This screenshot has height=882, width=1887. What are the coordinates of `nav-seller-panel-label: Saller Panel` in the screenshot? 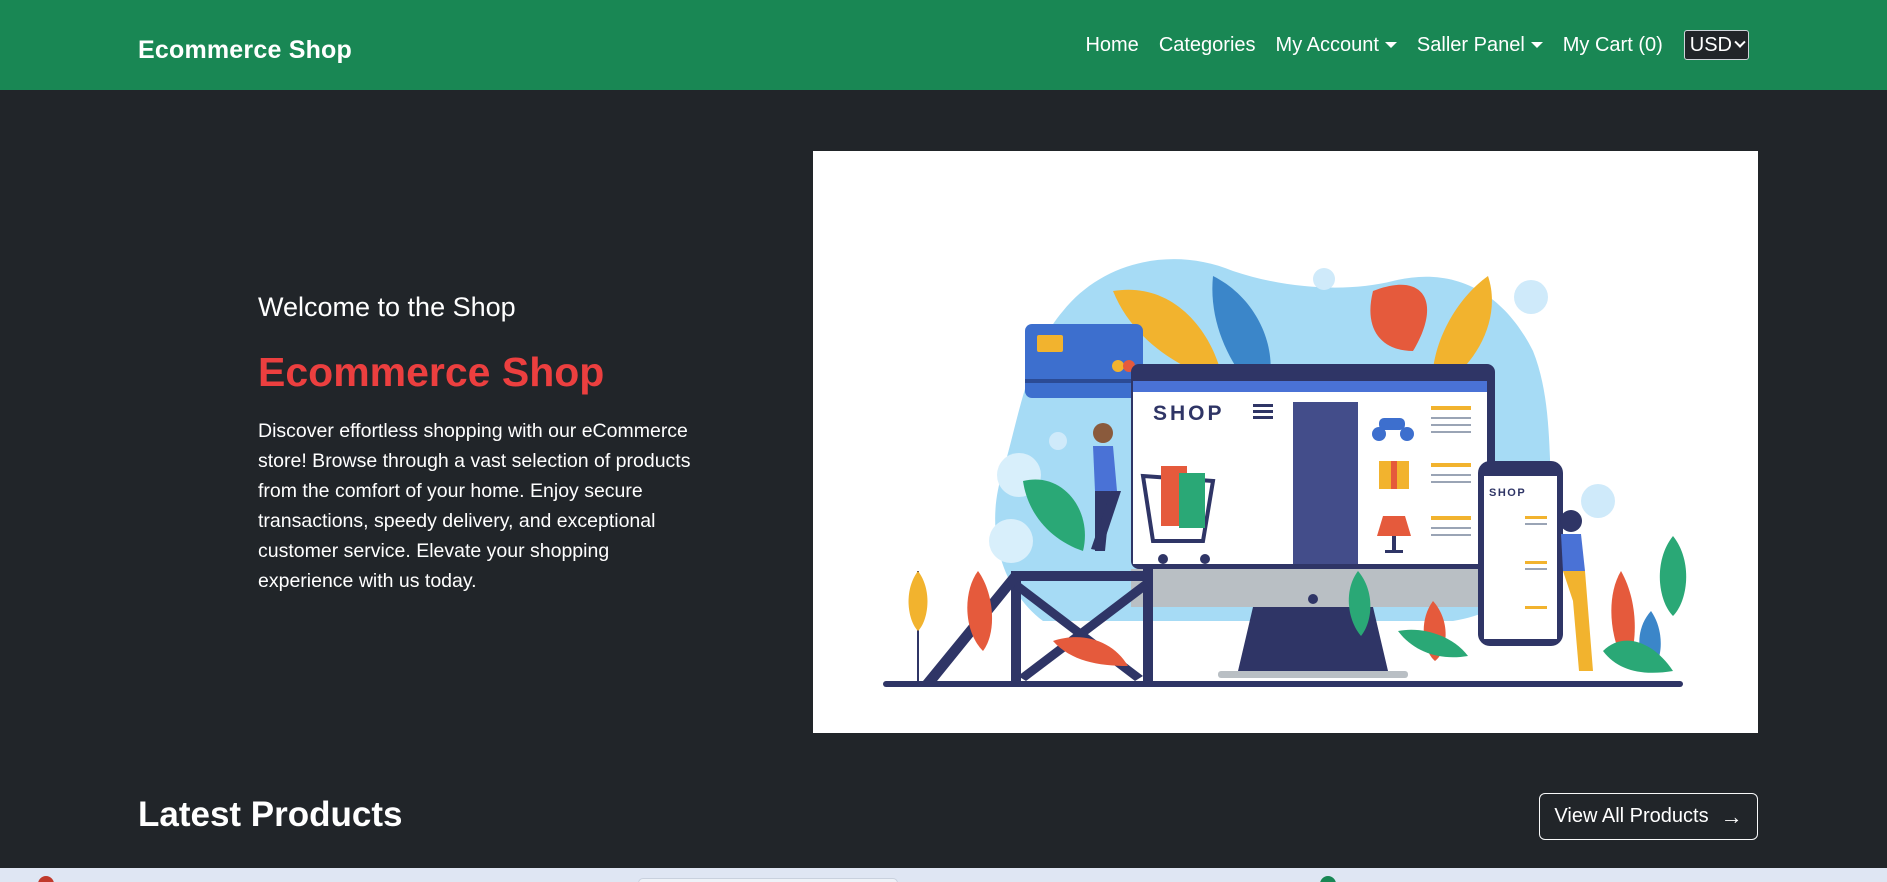 It's located at (1470, 44).